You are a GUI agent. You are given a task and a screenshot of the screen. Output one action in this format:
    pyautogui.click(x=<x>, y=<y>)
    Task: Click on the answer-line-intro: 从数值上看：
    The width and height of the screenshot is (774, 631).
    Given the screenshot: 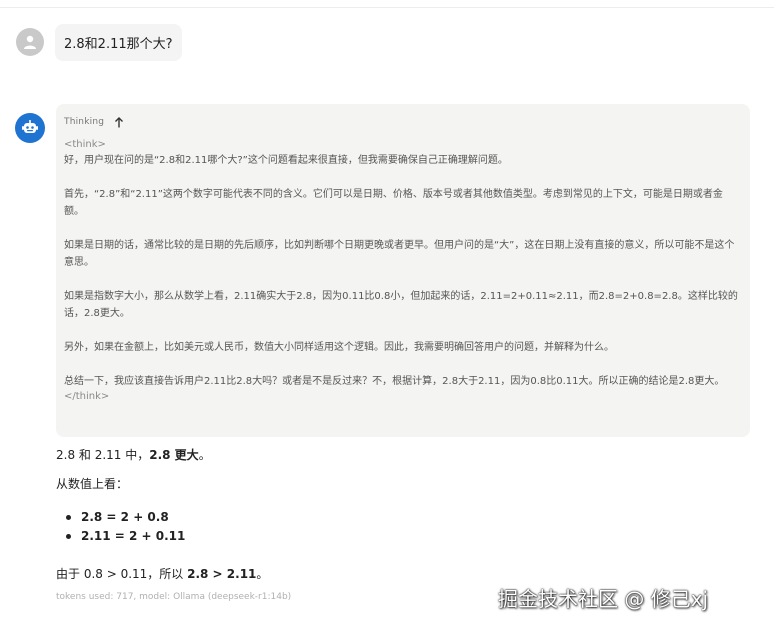 What is the action you would take?
    pyautogui.click(x=92, y=484)
    